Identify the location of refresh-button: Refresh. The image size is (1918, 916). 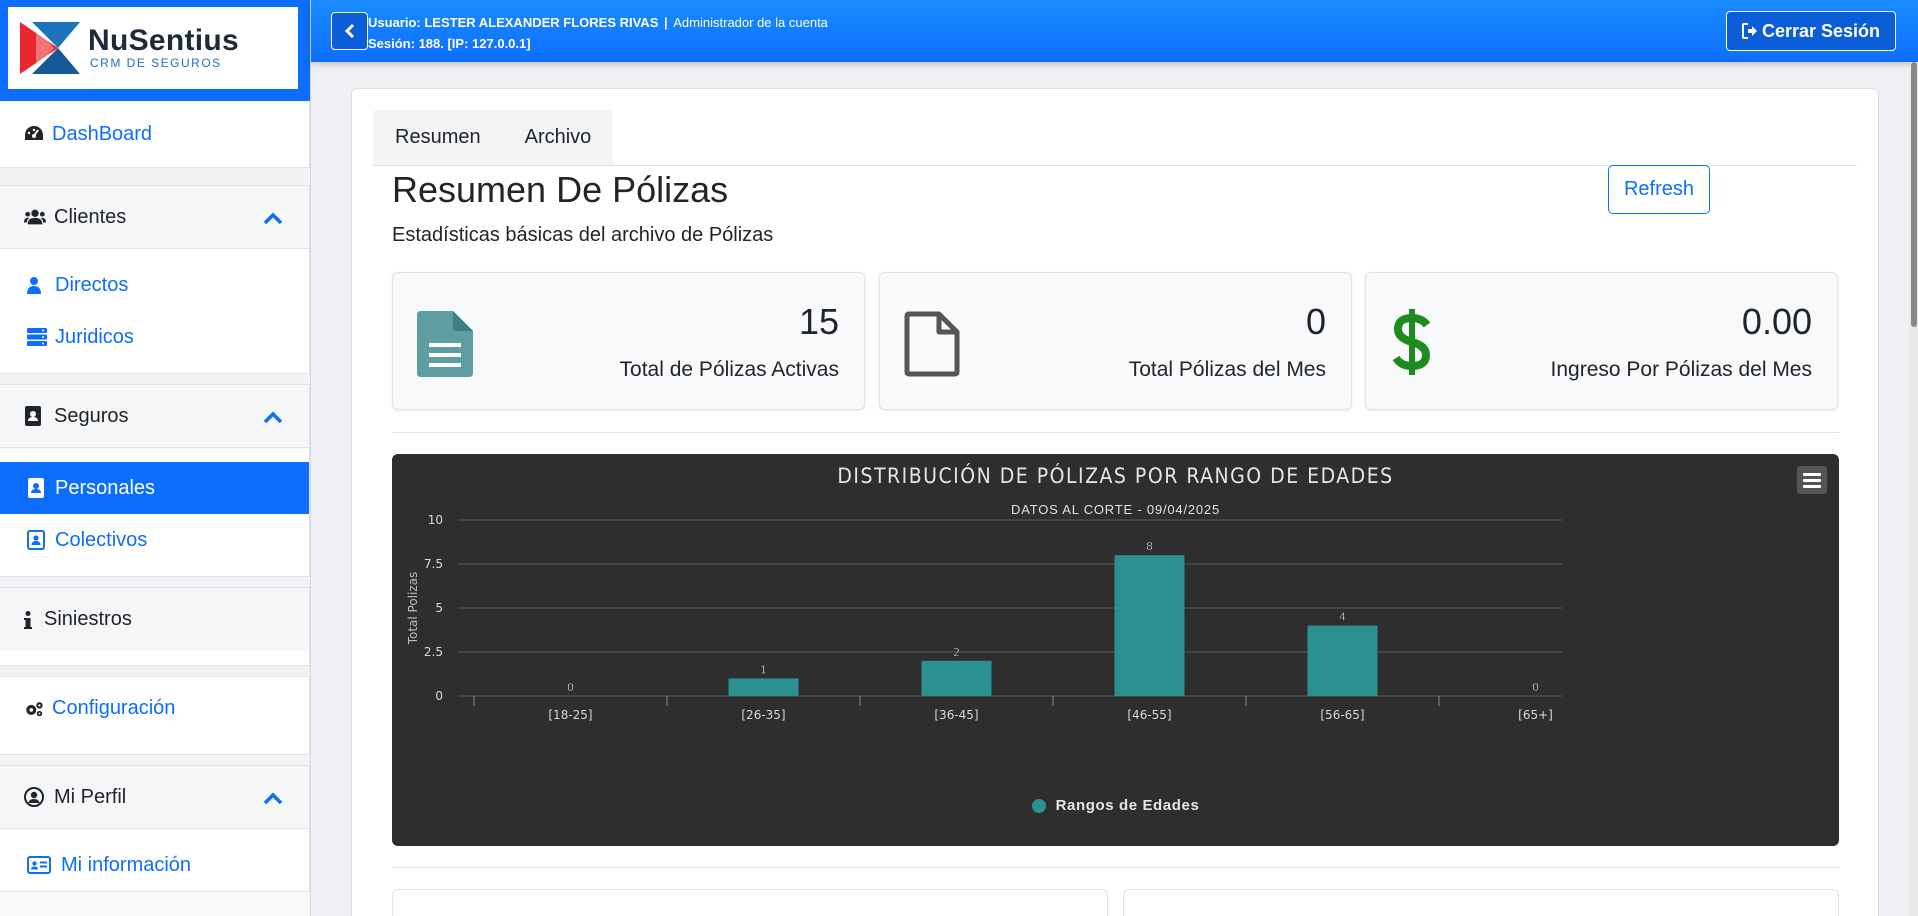
(1659, 189).